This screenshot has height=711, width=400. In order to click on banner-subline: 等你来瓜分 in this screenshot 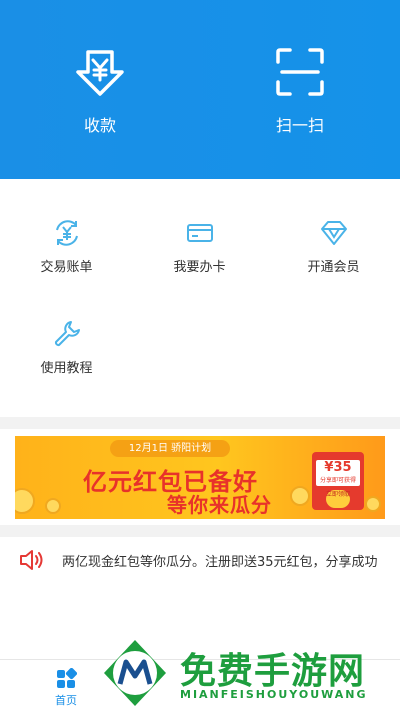, I will do `click(219, 505)`.